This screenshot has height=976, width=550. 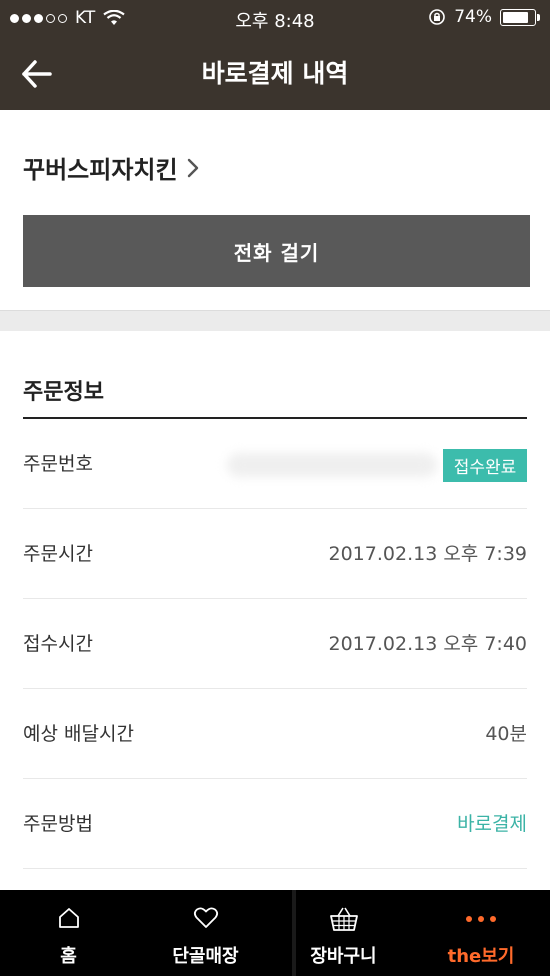 What do you see at coordinates (343, 956) in the screenshot?
I see `tab-label: 장바구니` at bounding box center [343, 956].